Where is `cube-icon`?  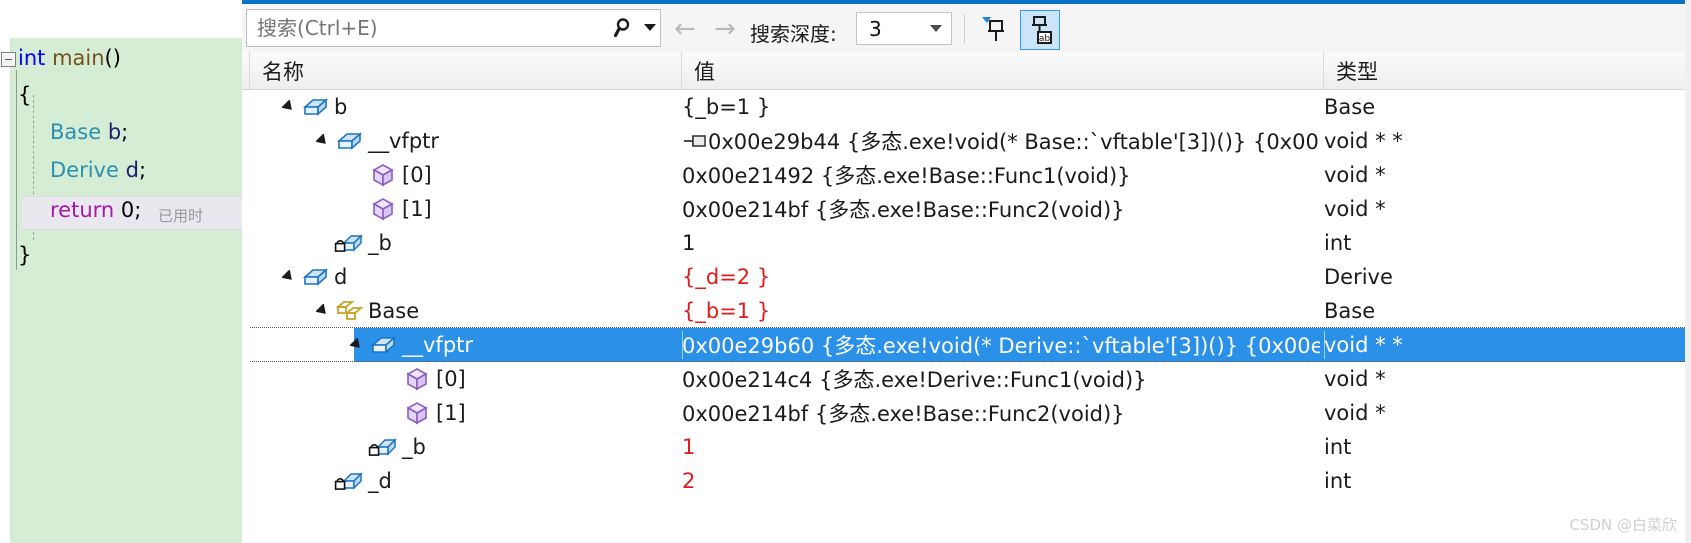
cube-icon is located at coordinates (417, 413).